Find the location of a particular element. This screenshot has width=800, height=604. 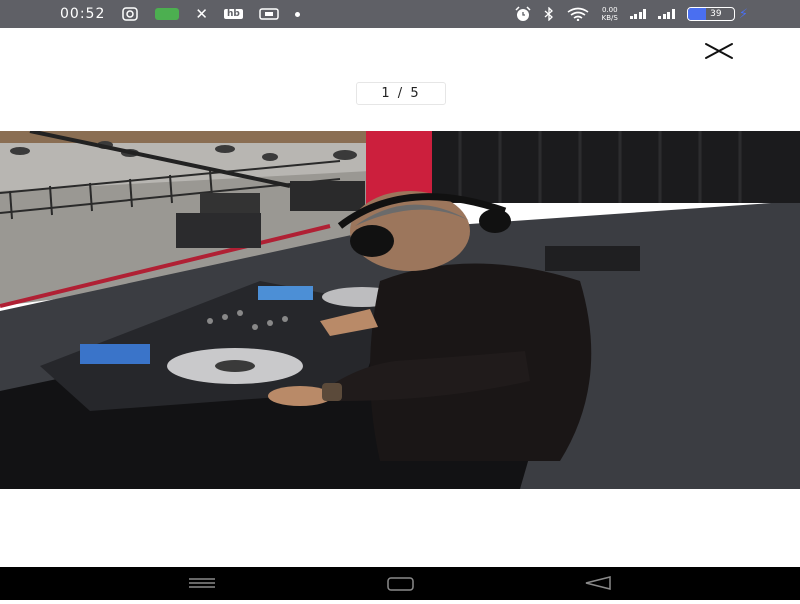

home-icon is located at coordinates (400, 584).